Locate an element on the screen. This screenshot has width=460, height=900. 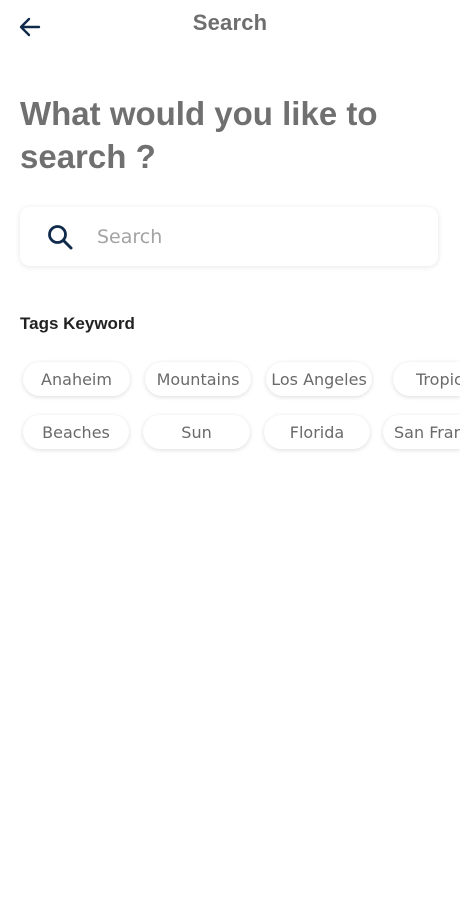
tag-chip-label: Tropic is located at coordinates (438, 379).